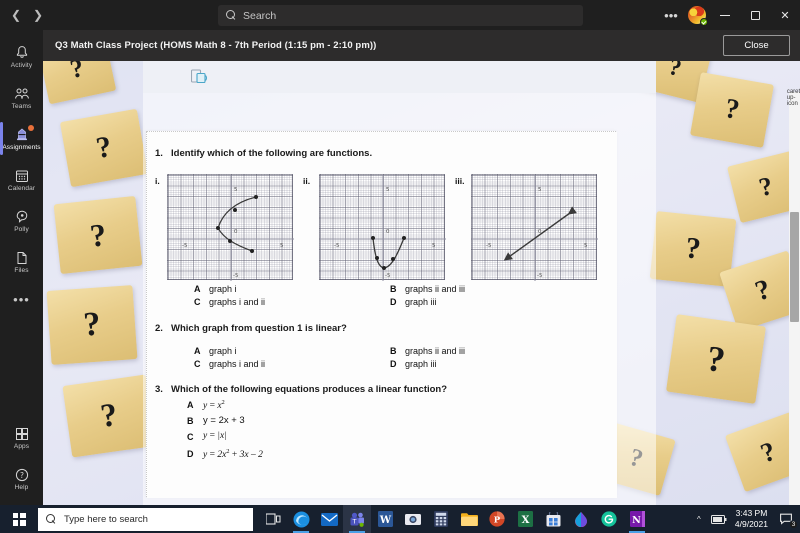 The image size is (800, 533). I want to click on excel-icon: X, so click(525, 519).